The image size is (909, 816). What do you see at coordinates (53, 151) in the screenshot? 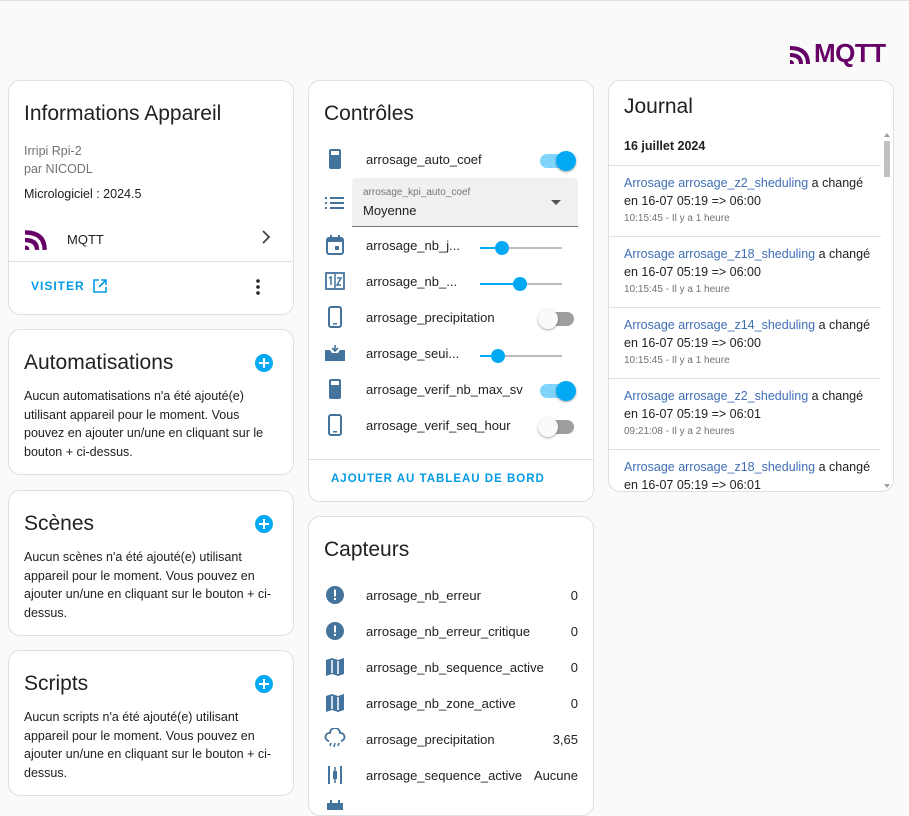
I see `device-model: Irripi Rpi-2` at bounding box center [53, 151].